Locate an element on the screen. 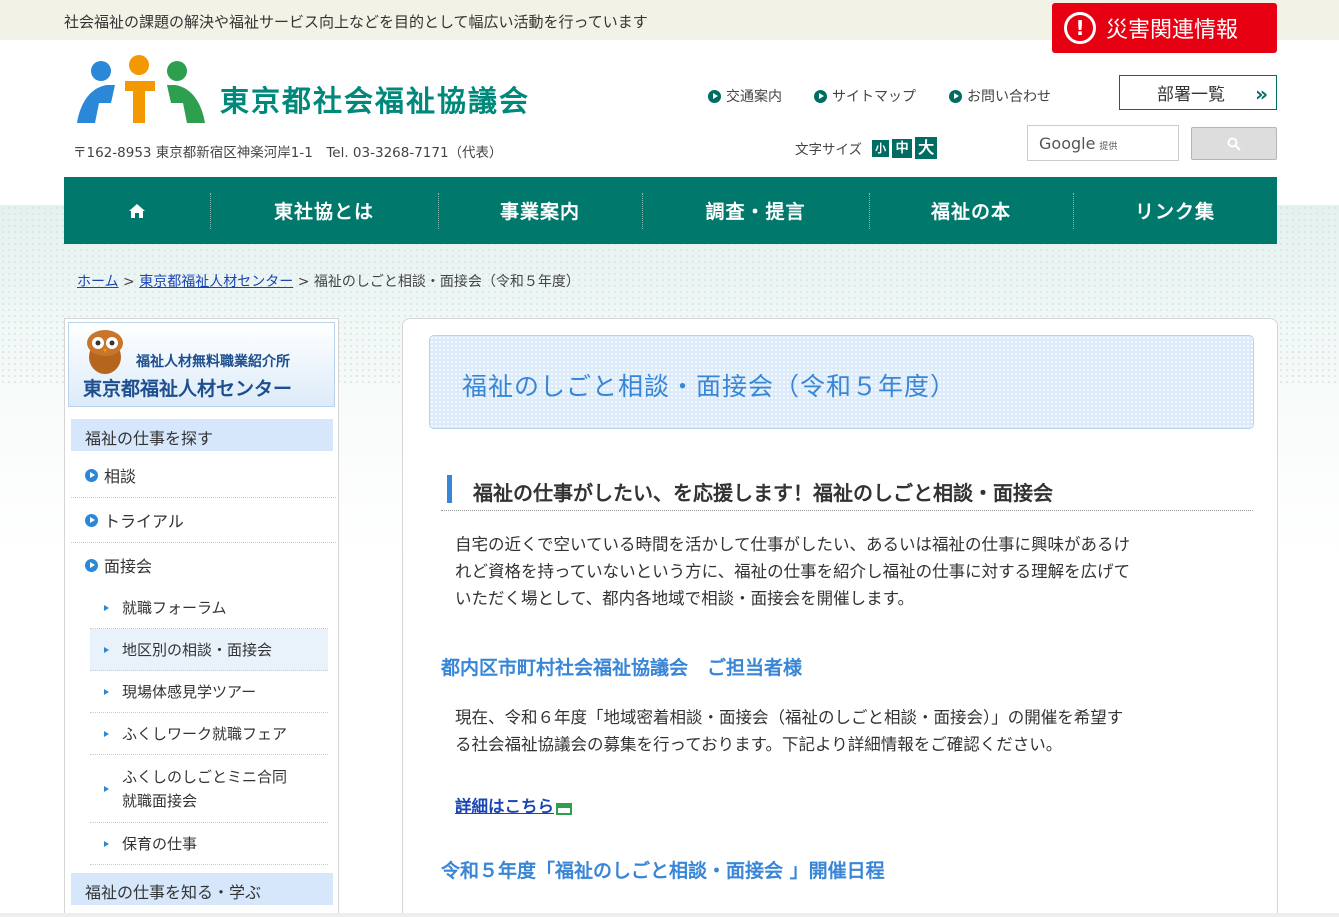 Image resolution: width=1339 pixels, height=917 pixels. global-nav: 東社協とは 事業案内 調査・提言 福祉の本 リンク集 is located at coordinates (670, 210).